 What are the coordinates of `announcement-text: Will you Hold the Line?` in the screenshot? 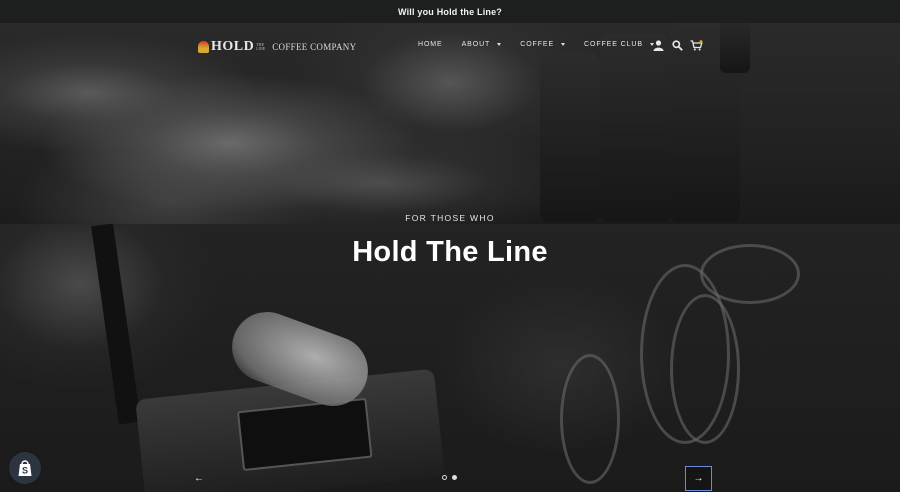 It's located at (449, 11).